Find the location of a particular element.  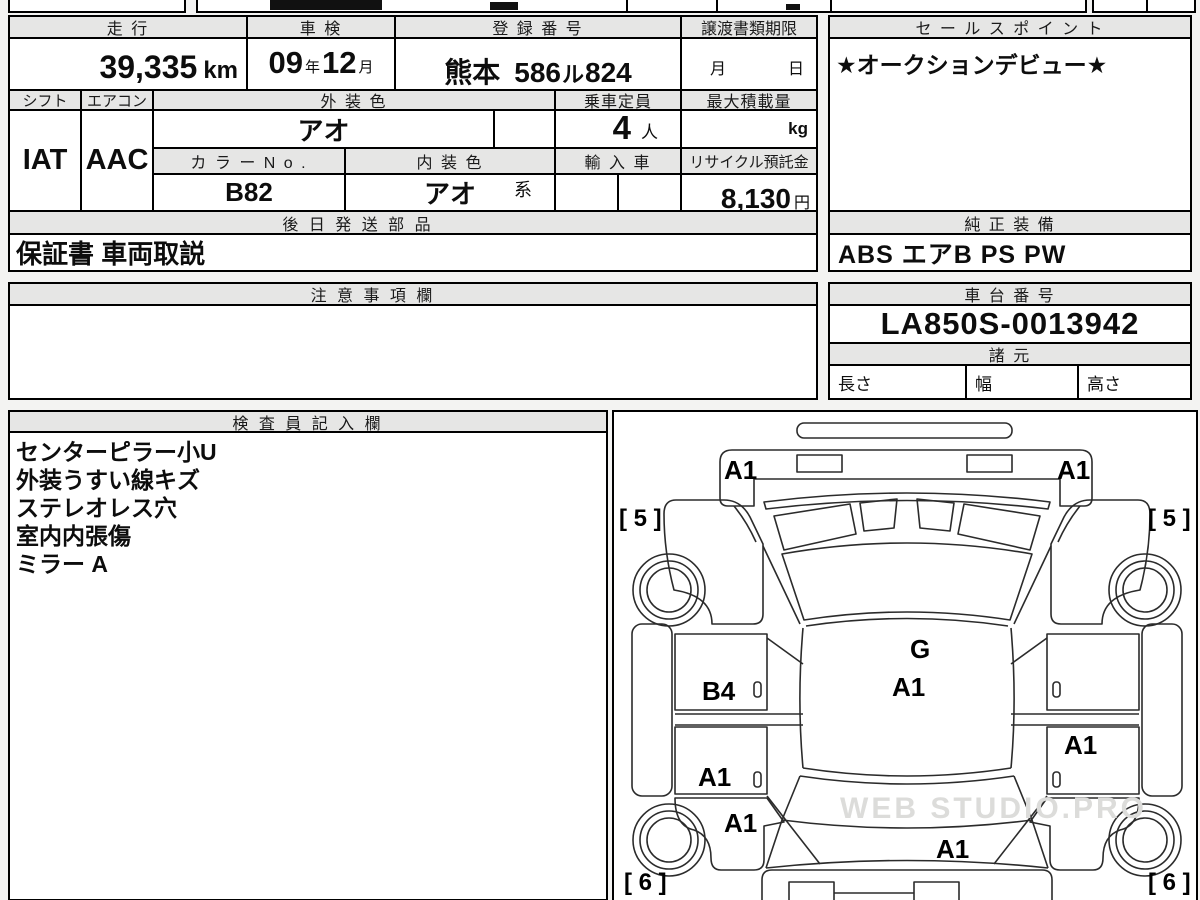

damage-code-windshield: G is located at coordinates (920, 649).